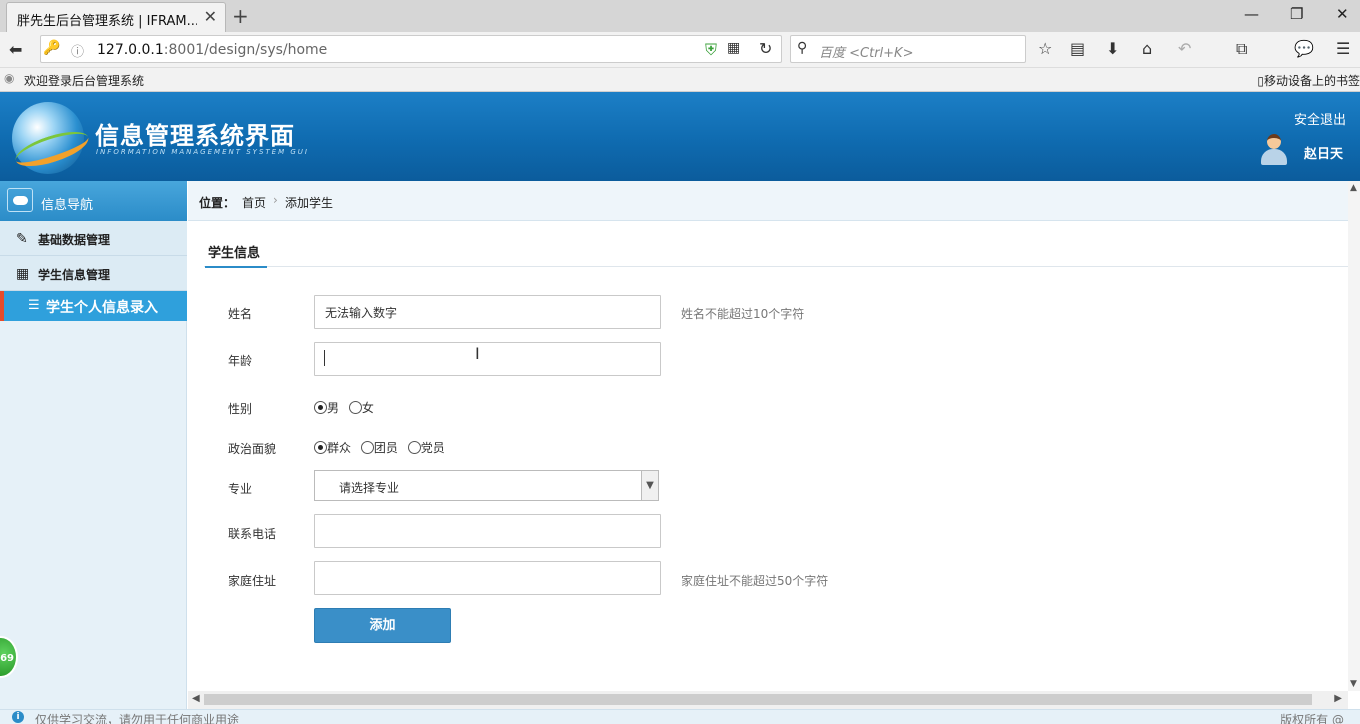 The image size is (1360, 724). What do you see at coordinates (1112, 48) in the screenshot?
I see `download-icon: ⬇` at bounding box center [1112, 48].